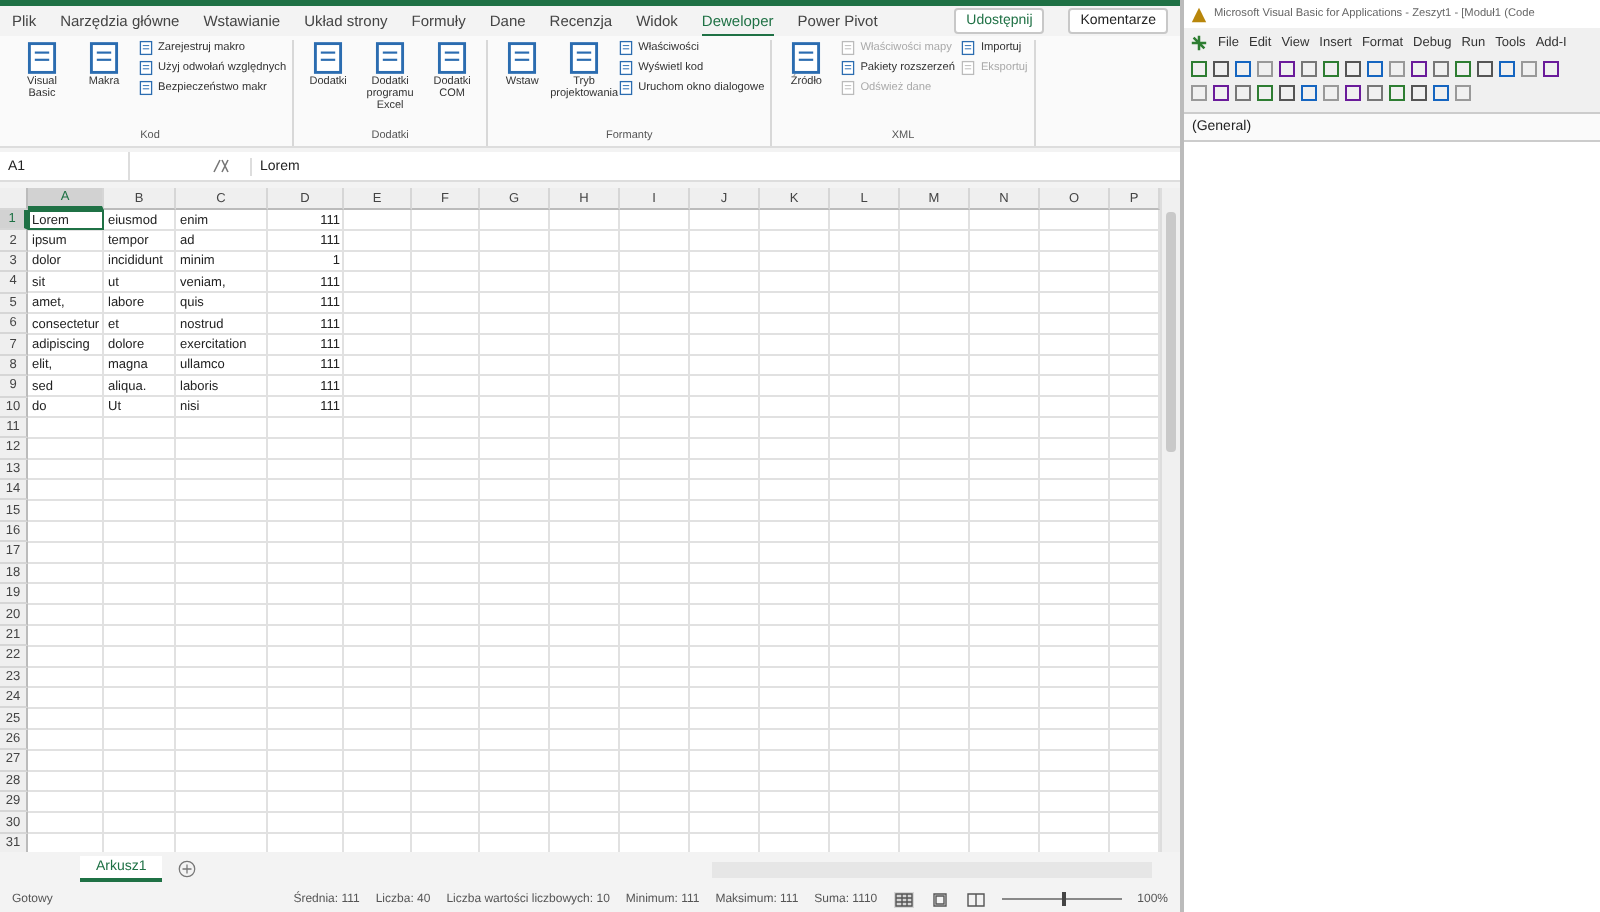 Image resolution: width=1600 pixels, height=912 pixels. What do you see at coordinates (187, 869) in the screenshot?
I see `add-sheet-icon` at bounding box center [187, 869].